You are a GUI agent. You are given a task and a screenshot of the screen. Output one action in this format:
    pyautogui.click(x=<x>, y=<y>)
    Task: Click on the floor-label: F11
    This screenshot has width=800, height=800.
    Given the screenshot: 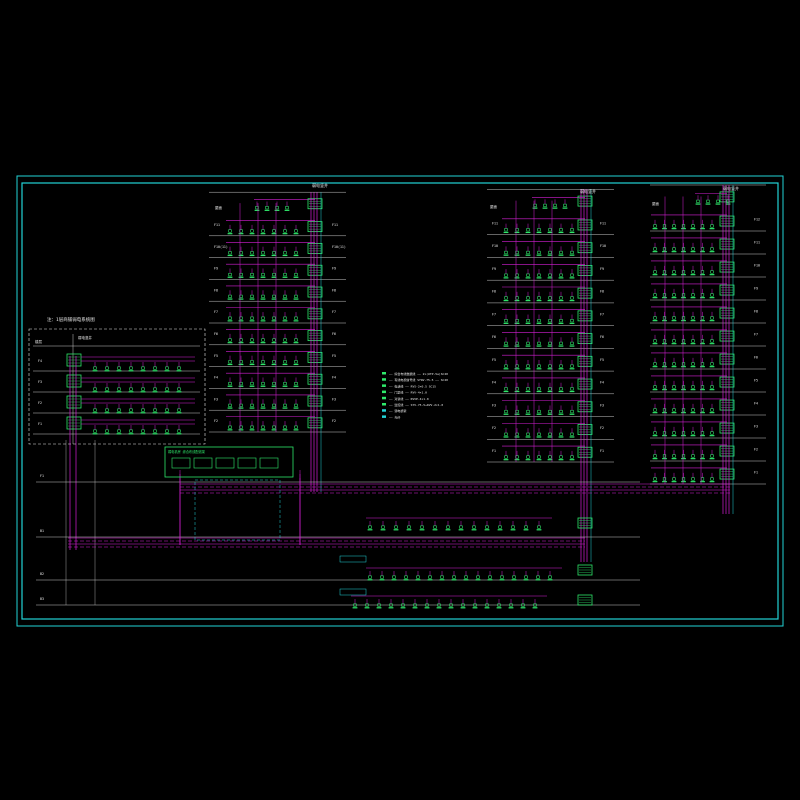 What is the action you would take?
    pyautogui.click(x=495, y=224)
    